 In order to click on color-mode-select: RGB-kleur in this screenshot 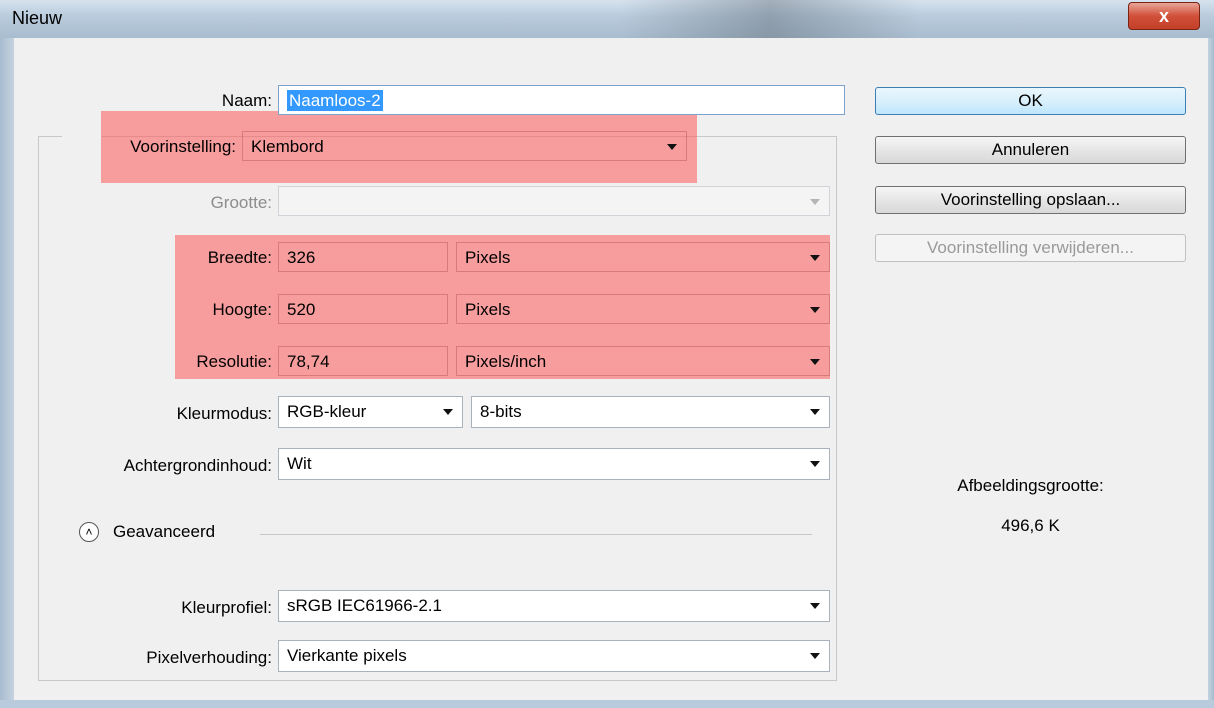, I will do `click(370, 412)`.